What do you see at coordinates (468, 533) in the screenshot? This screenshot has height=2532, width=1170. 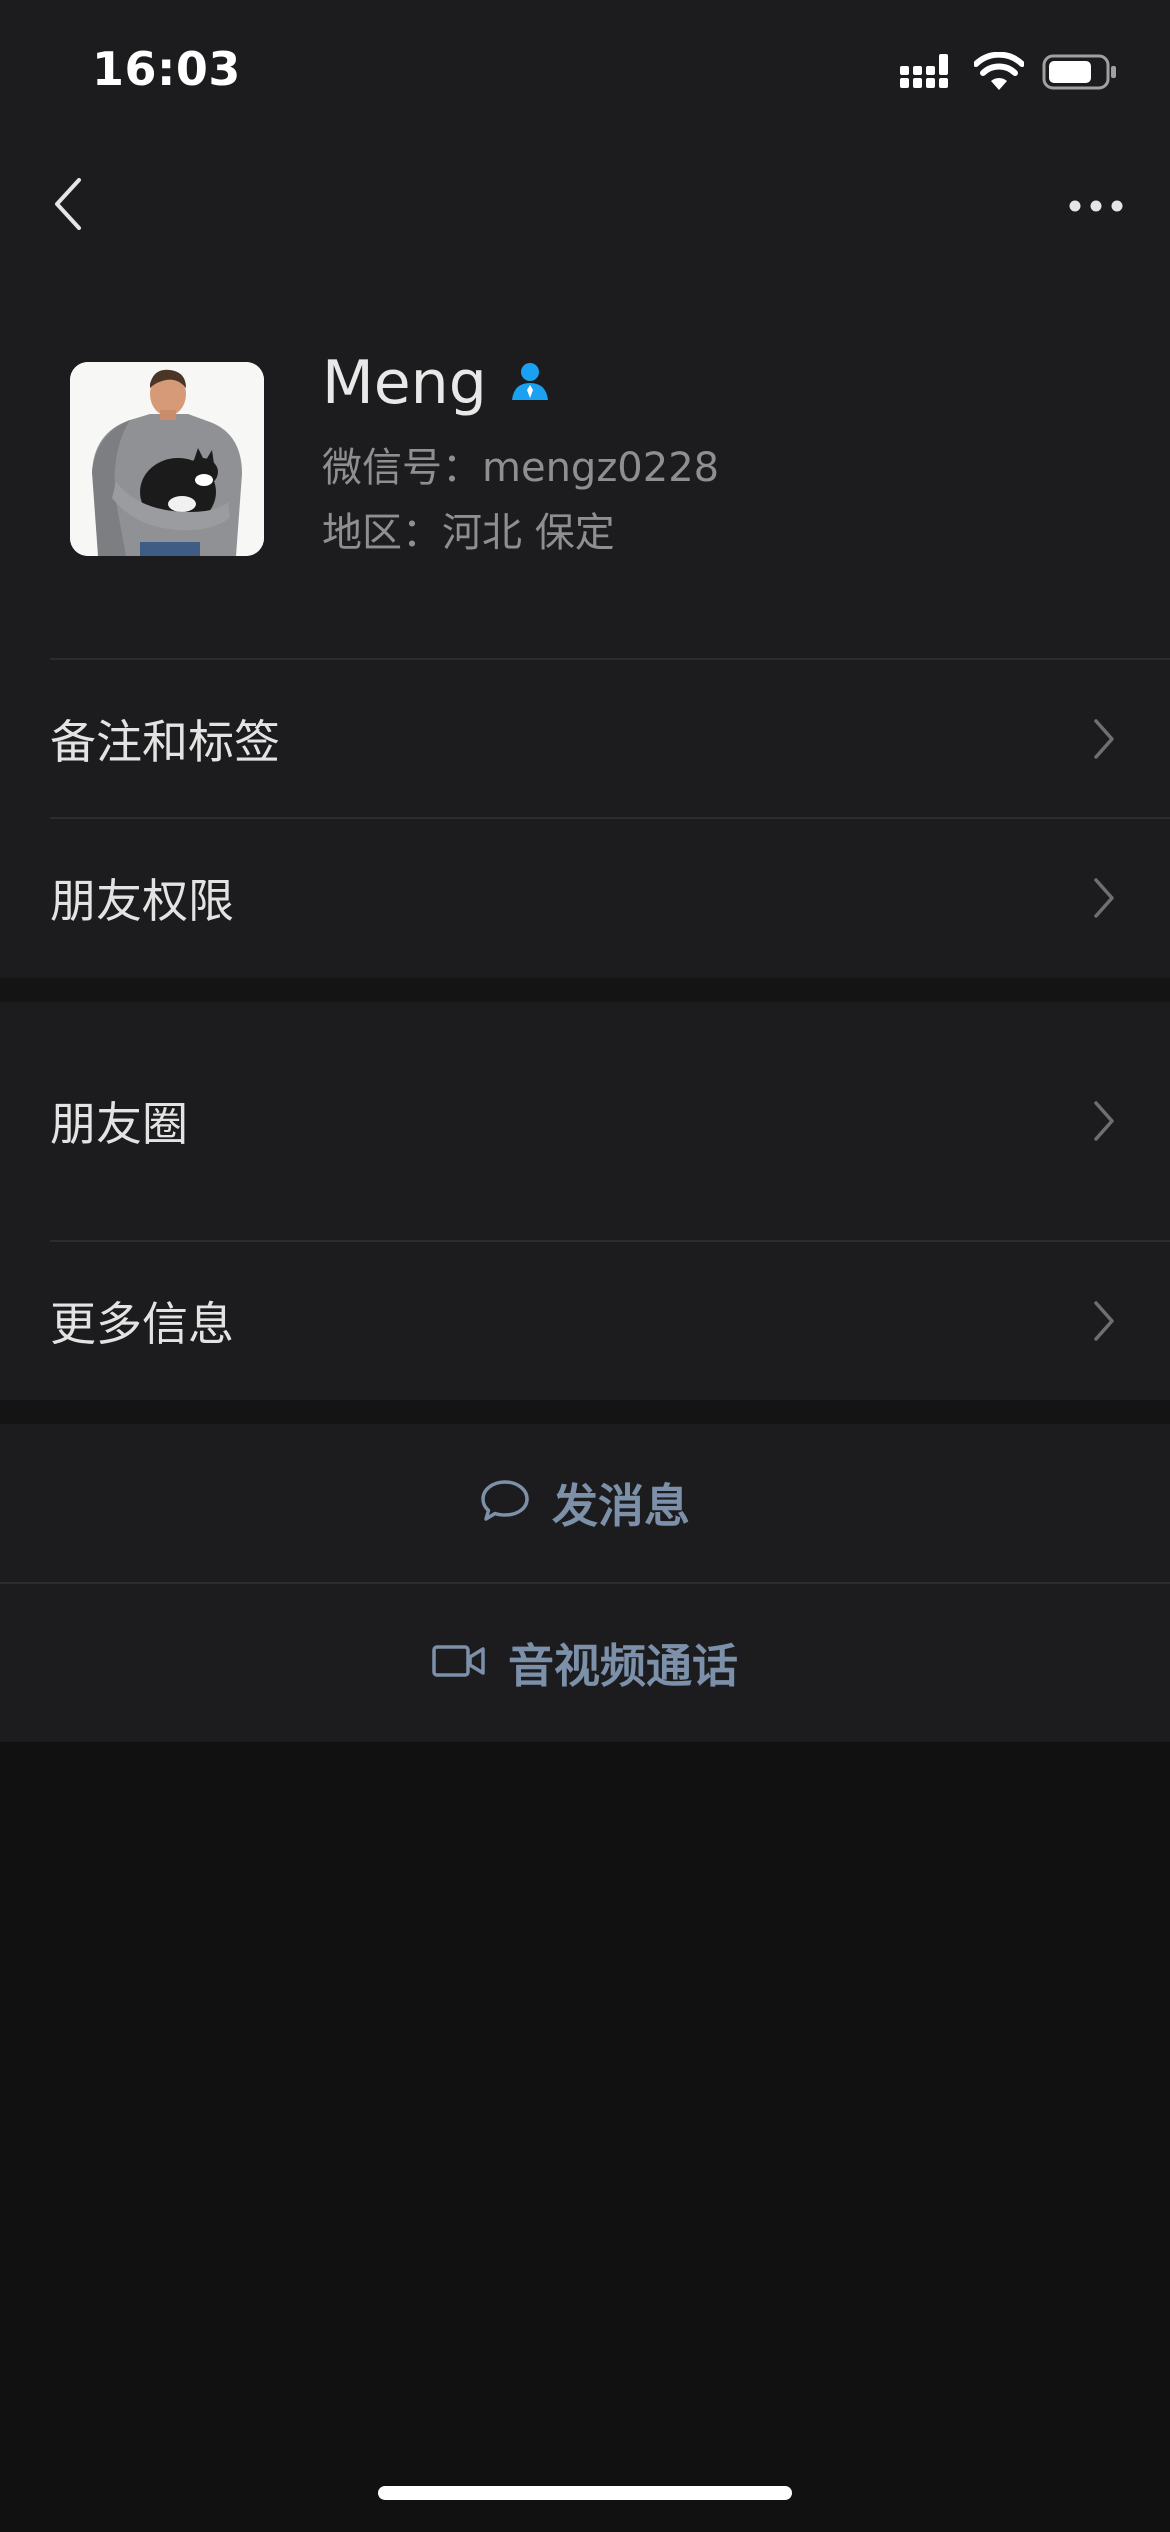 I see `region: 地区：河北 保定` at bounding box center [468, 533].